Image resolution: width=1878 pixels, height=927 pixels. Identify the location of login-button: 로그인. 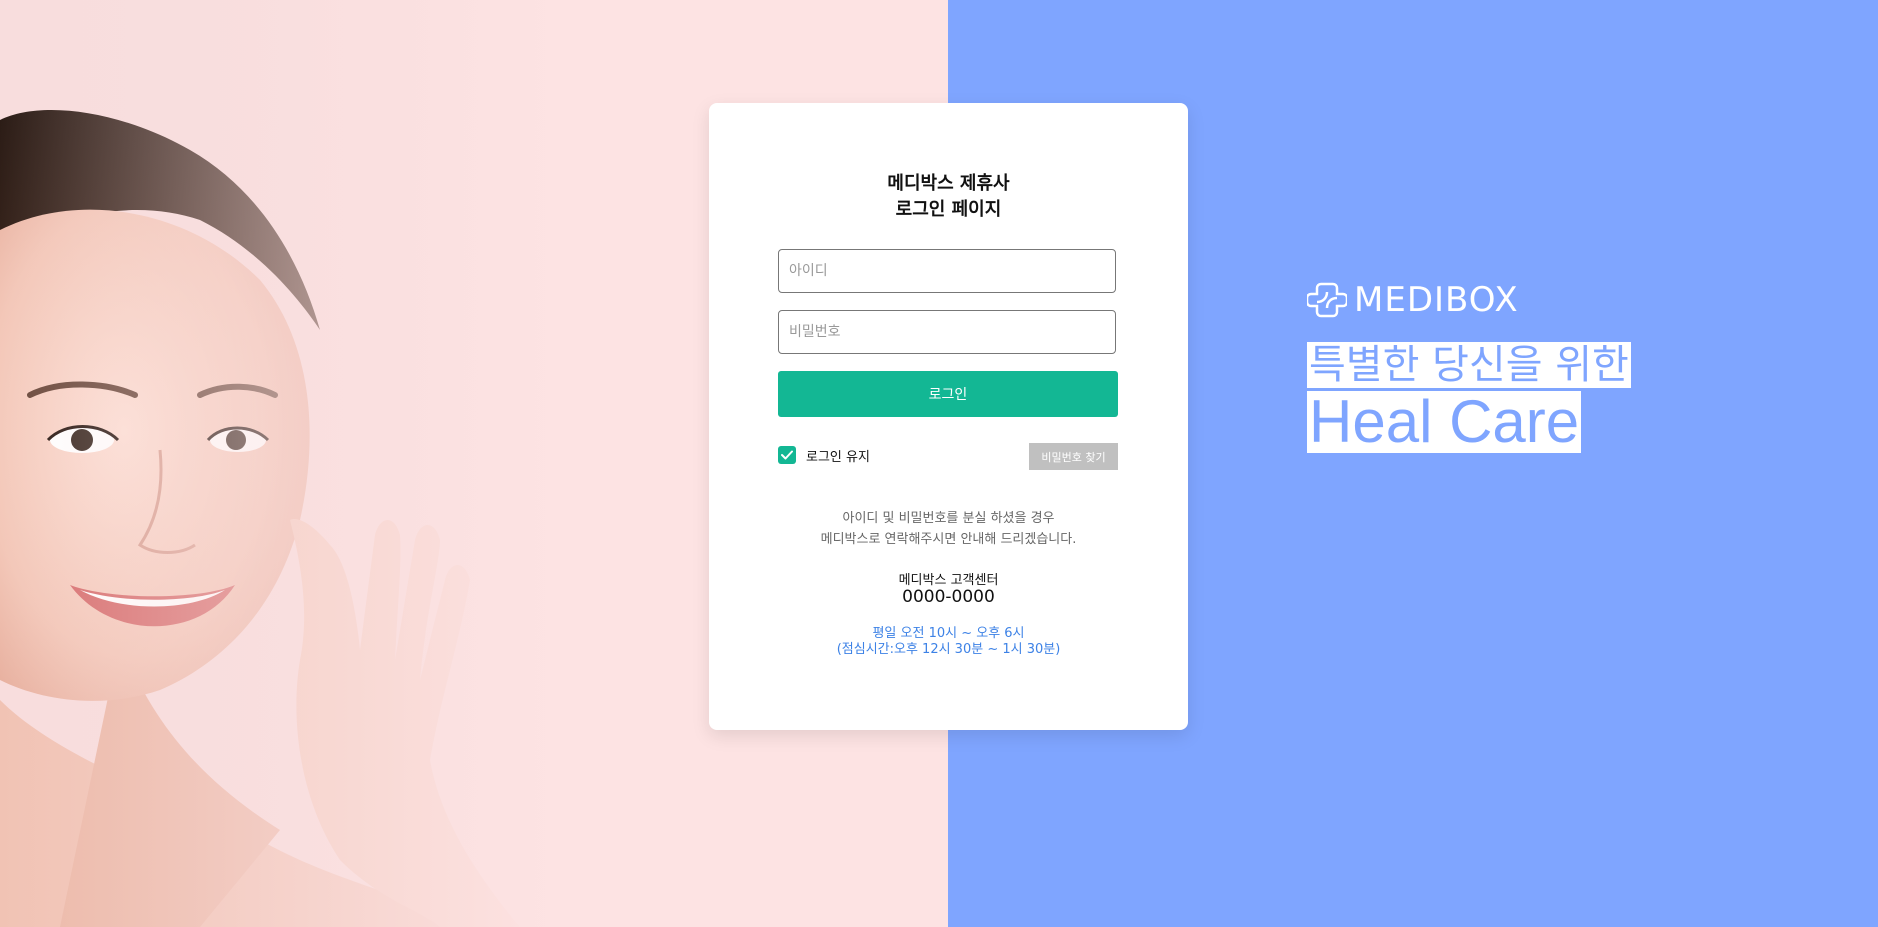
(948, 394).